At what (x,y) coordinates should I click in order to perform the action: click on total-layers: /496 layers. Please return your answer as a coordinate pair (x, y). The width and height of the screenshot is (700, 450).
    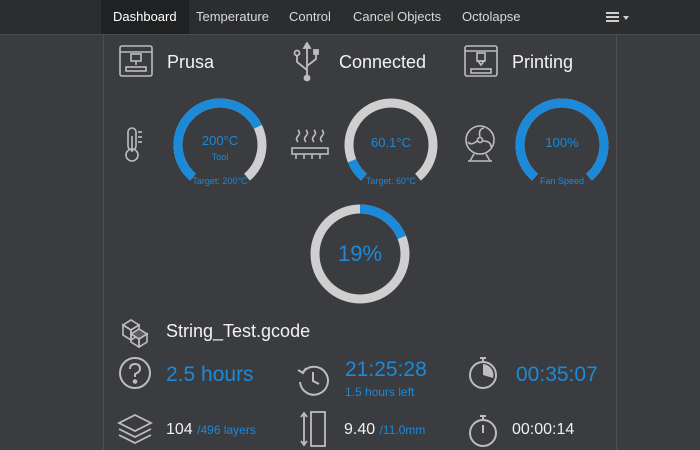
    Looking at the image, I should click on (226, 430).